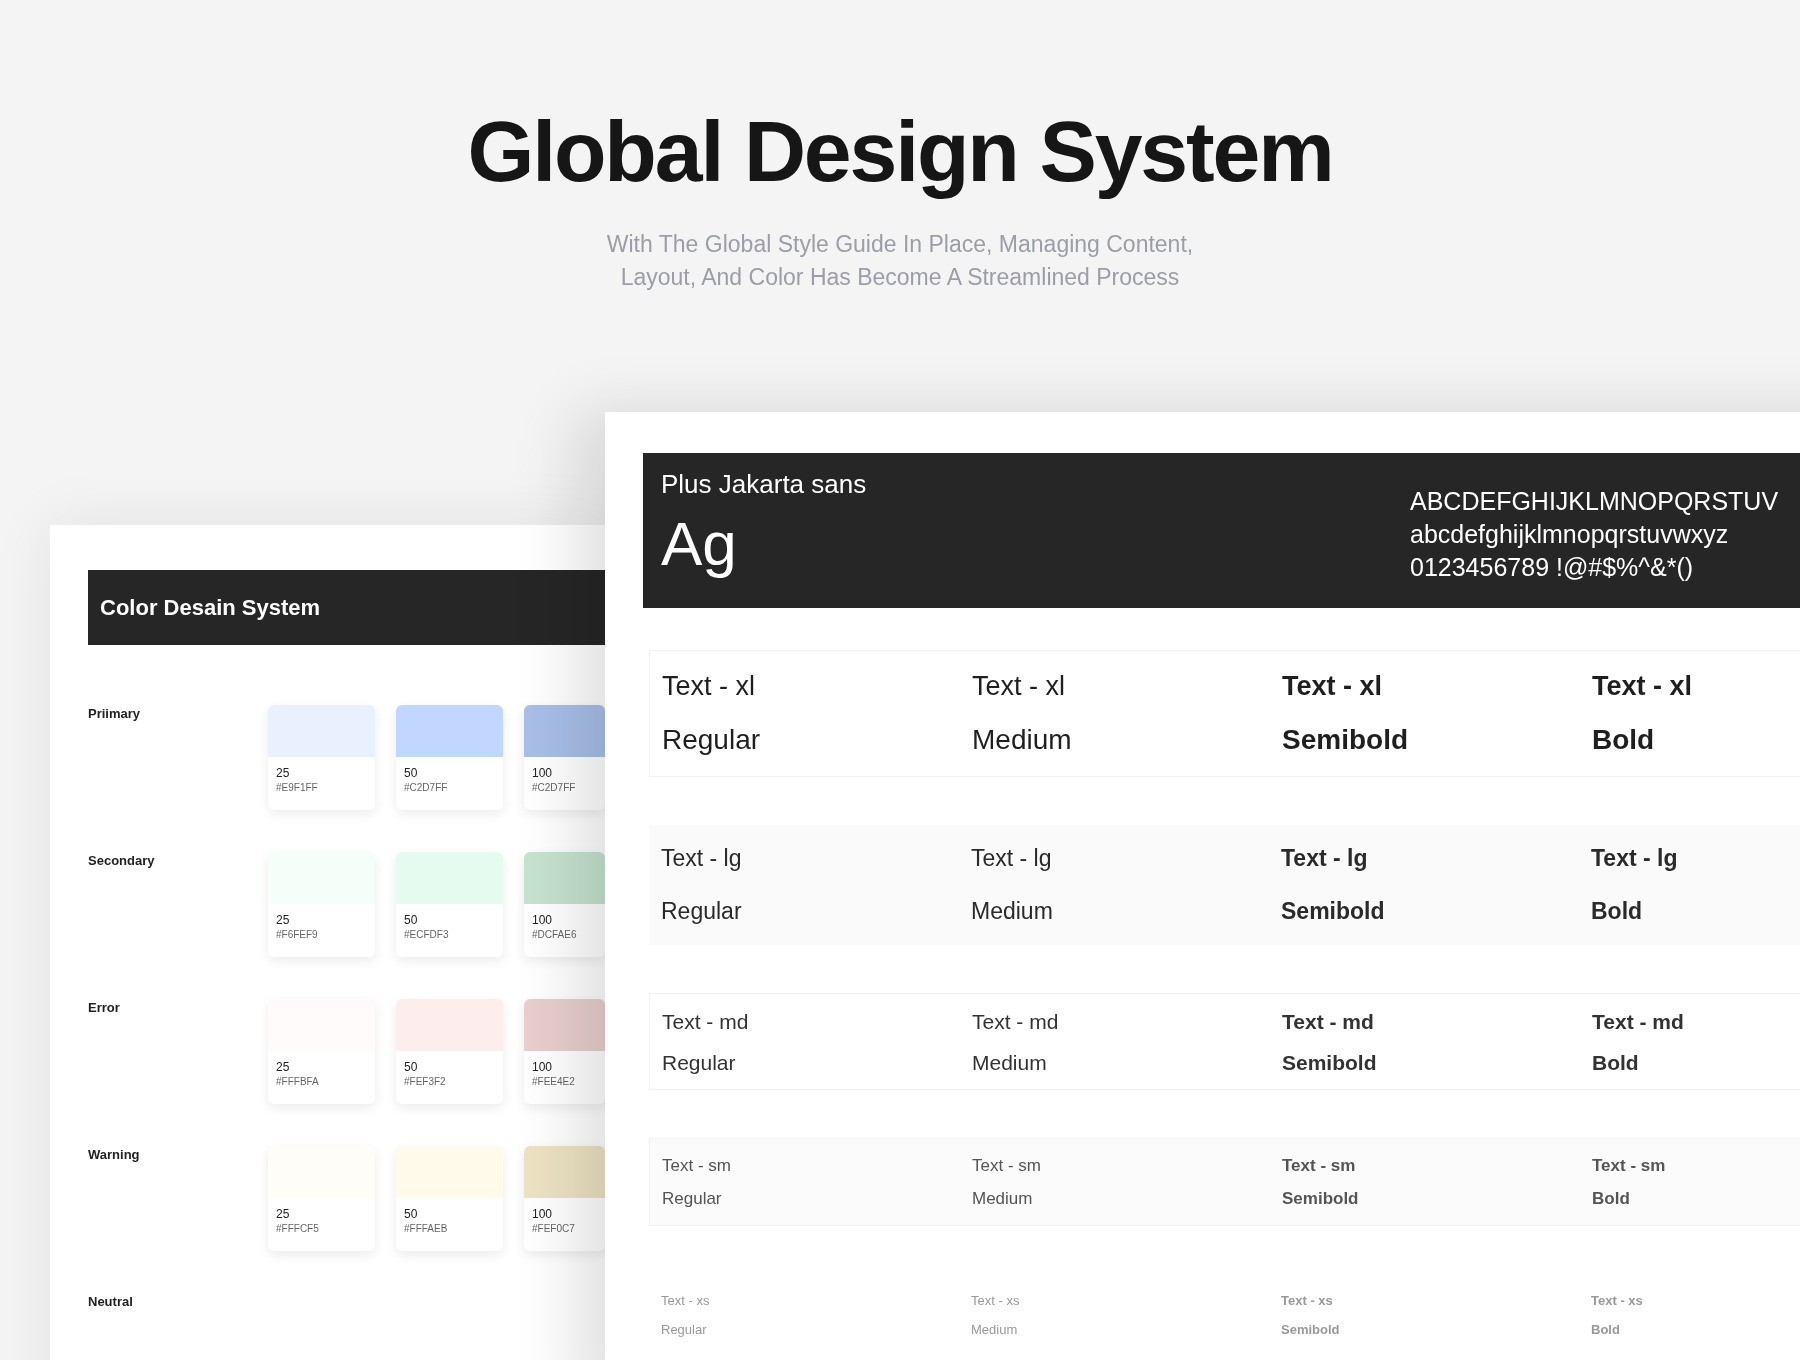 Image resolution: width=1800 pixels, height=1360 pixels. What do you see at coordinates (210, 608) in the screenshot?
I see `panel-title: Color Desain System` at bounding box center [210, 608].